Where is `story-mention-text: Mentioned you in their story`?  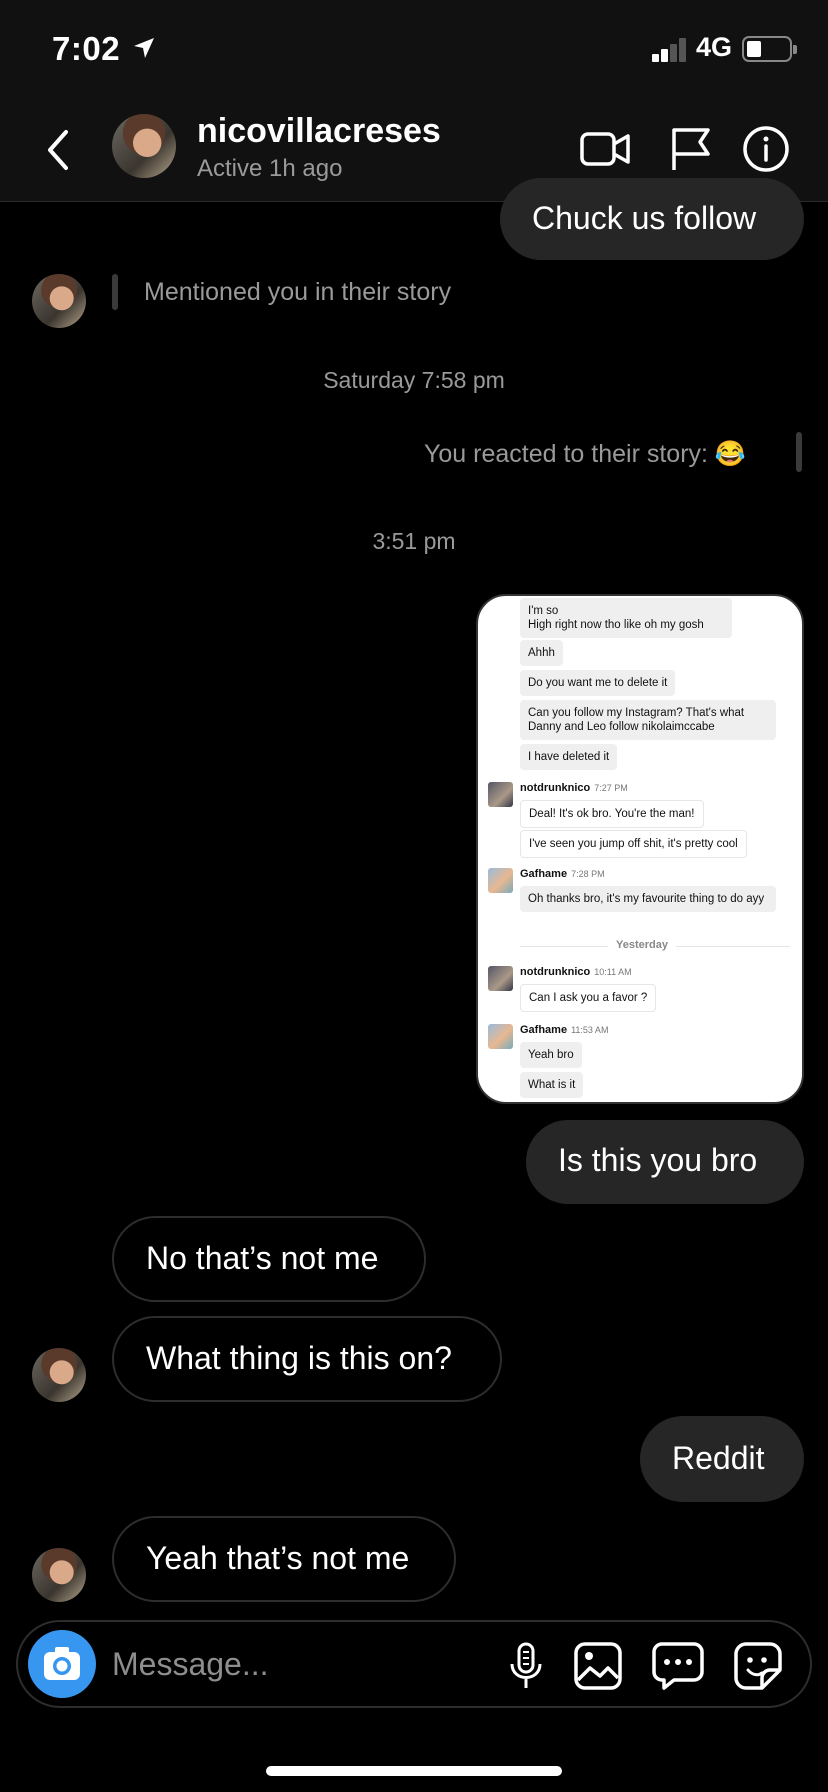 story-mention-text: Mentioned you in their story is located at coordinates (298, 292).